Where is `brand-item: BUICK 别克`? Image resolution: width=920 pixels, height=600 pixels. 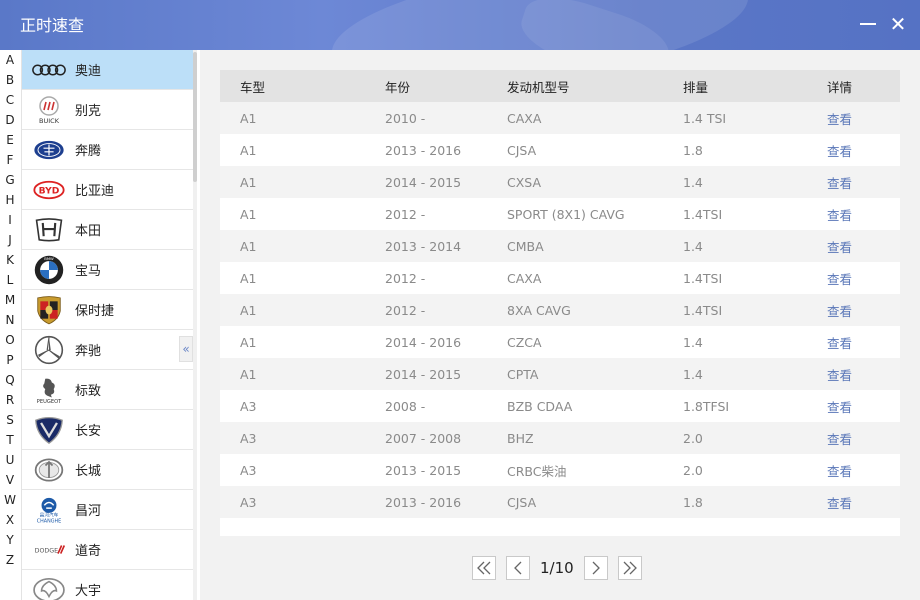 brand-item: BUICK 别克 is located at coordinates (107, 110).